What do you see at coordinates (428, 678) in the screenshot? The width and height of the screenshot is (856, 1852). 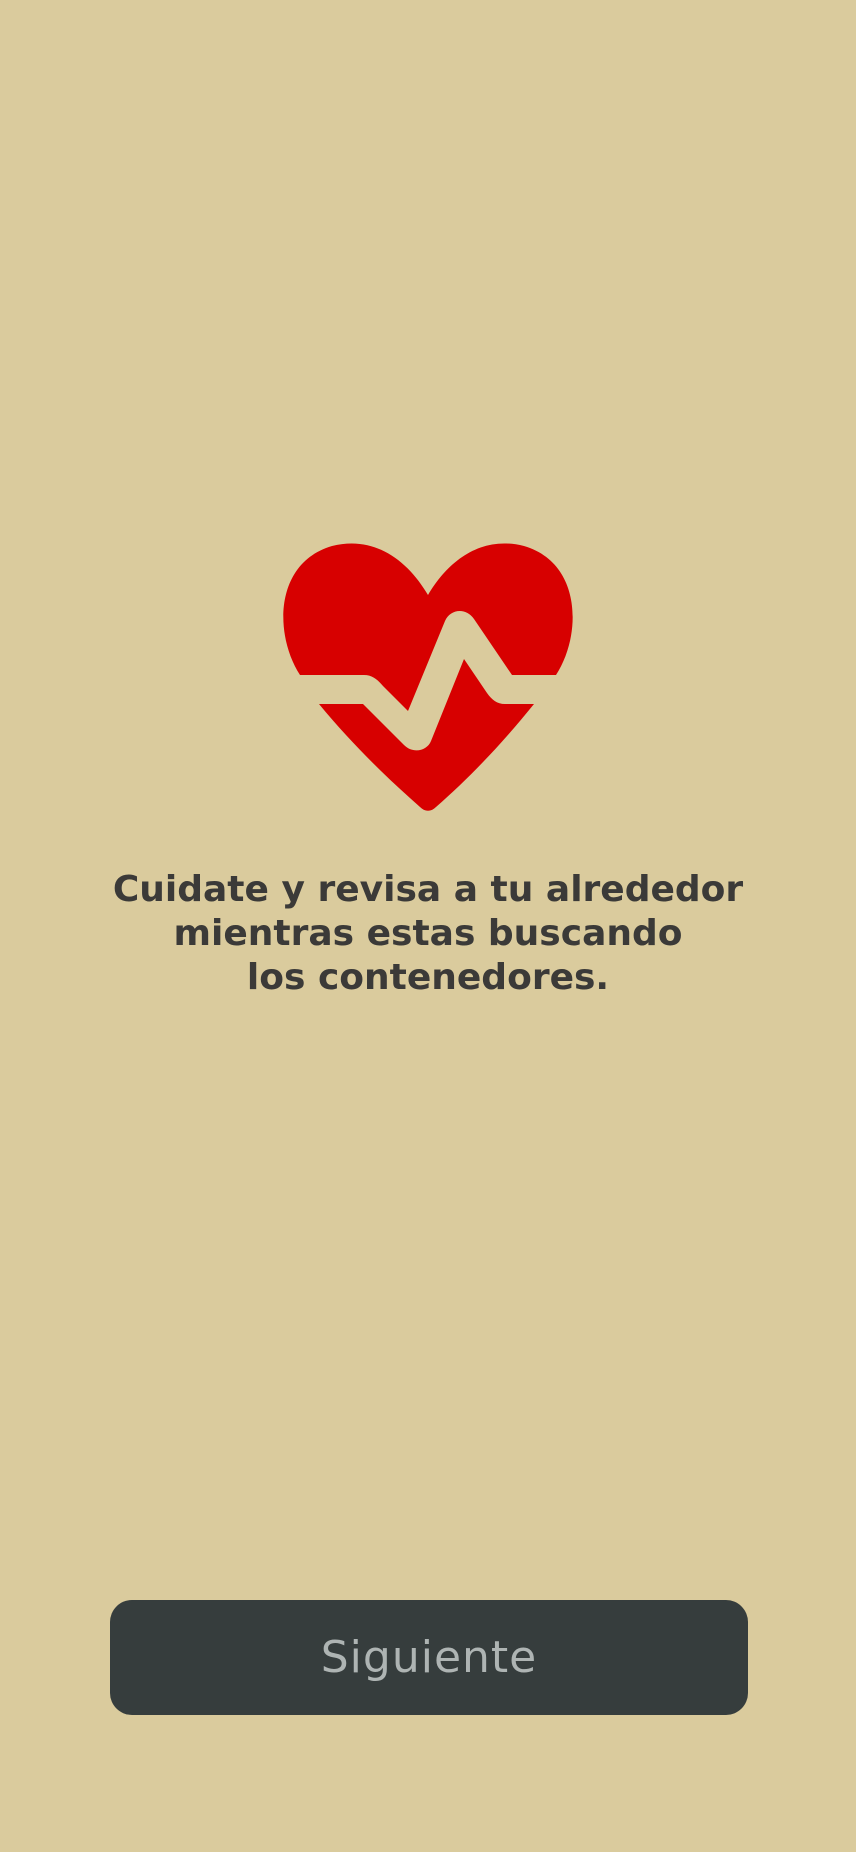 I see `heart-pulse-icon` at bounding box center [428, 678].